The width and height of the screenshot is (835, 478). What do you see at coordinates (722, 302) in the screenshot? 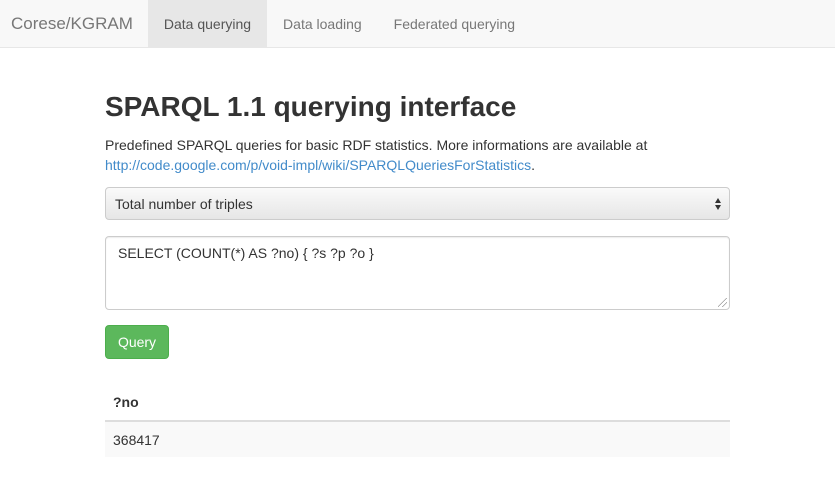
I see `resize-grip-icon` at bounding box center [722, 302].